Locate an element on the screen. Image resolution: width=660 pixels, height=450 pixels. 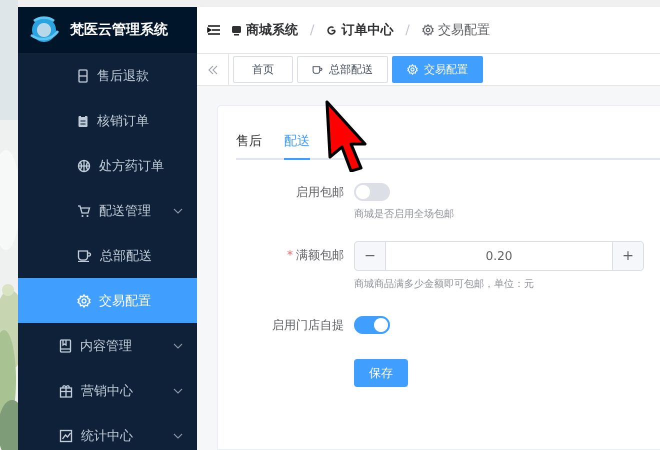
refresh-icon is located at coordinates (332, 30).